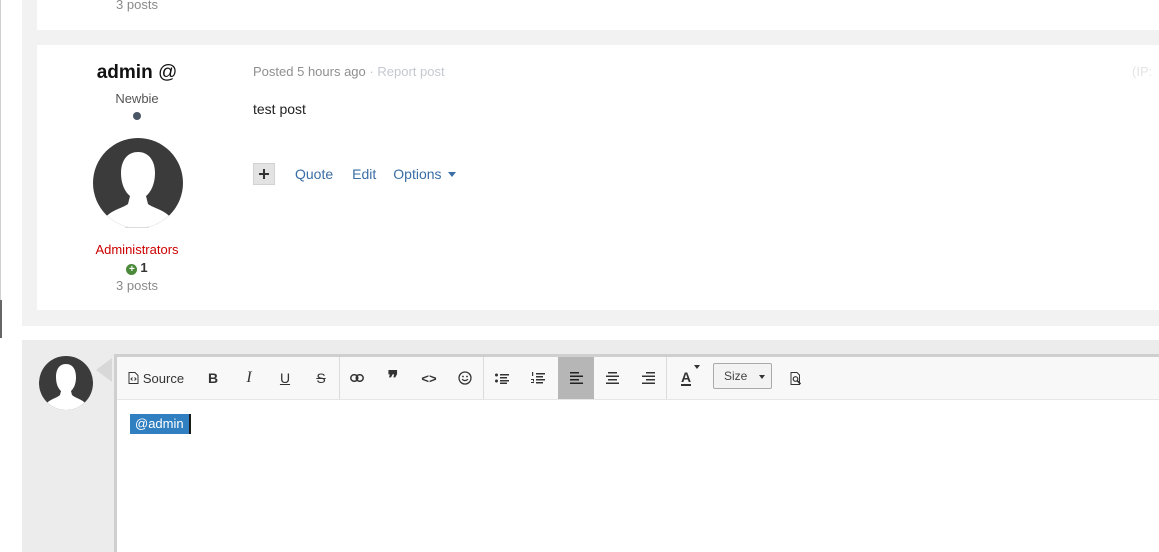 The height and width of the screenshot is (552, 1159). I want to click on post-actions: Quote Edit Options, so click(354, 174).